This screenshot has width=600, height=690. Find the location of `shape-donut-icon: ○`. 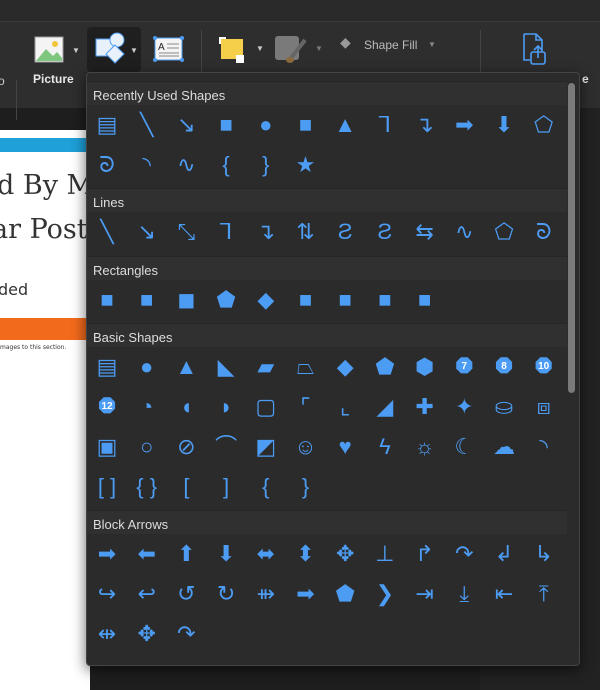

shape-donut-icon: ○ is located at coordinates (147, 447).